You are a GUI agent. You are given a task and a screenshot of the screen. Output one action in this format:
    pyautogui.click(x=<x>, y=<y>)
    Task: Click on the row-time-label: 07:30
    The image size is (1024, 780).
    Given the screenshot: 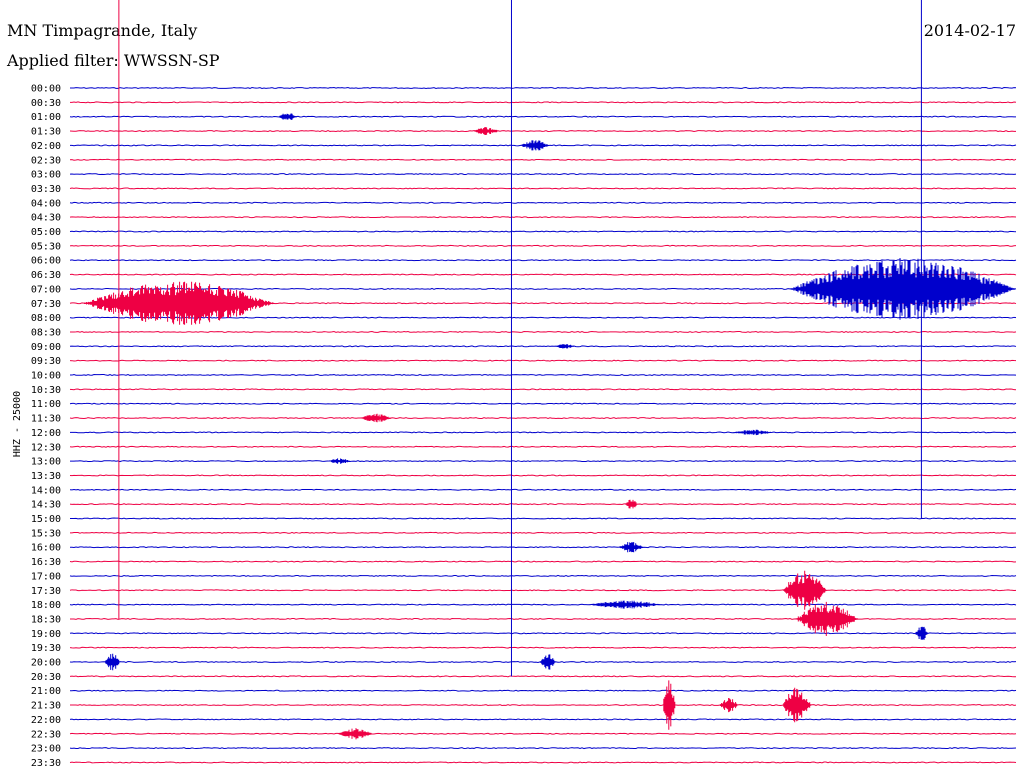 What is the action you would take?
    pyautogui.click(x=46, y=304)
    